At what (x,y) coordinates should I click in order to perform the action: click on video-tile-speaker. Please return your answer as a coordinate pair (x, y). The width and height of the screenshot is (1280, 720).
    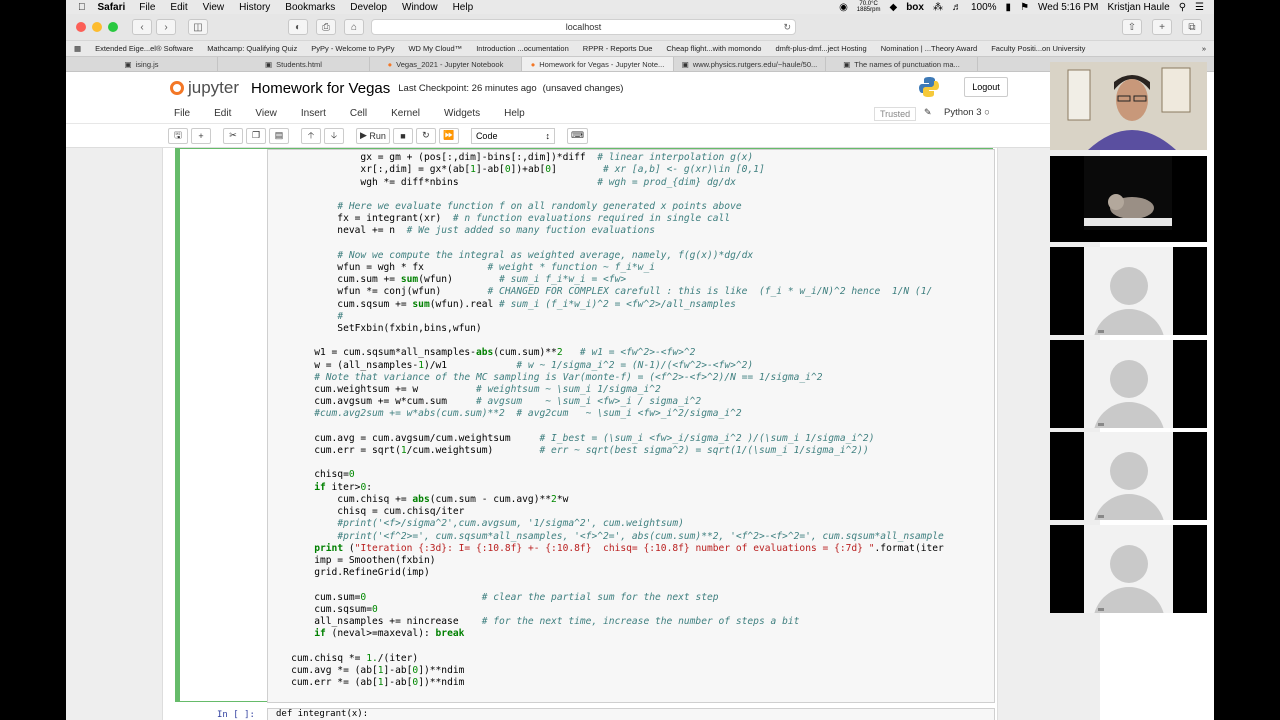
    Looking at the image, I should click on (1128, 106).